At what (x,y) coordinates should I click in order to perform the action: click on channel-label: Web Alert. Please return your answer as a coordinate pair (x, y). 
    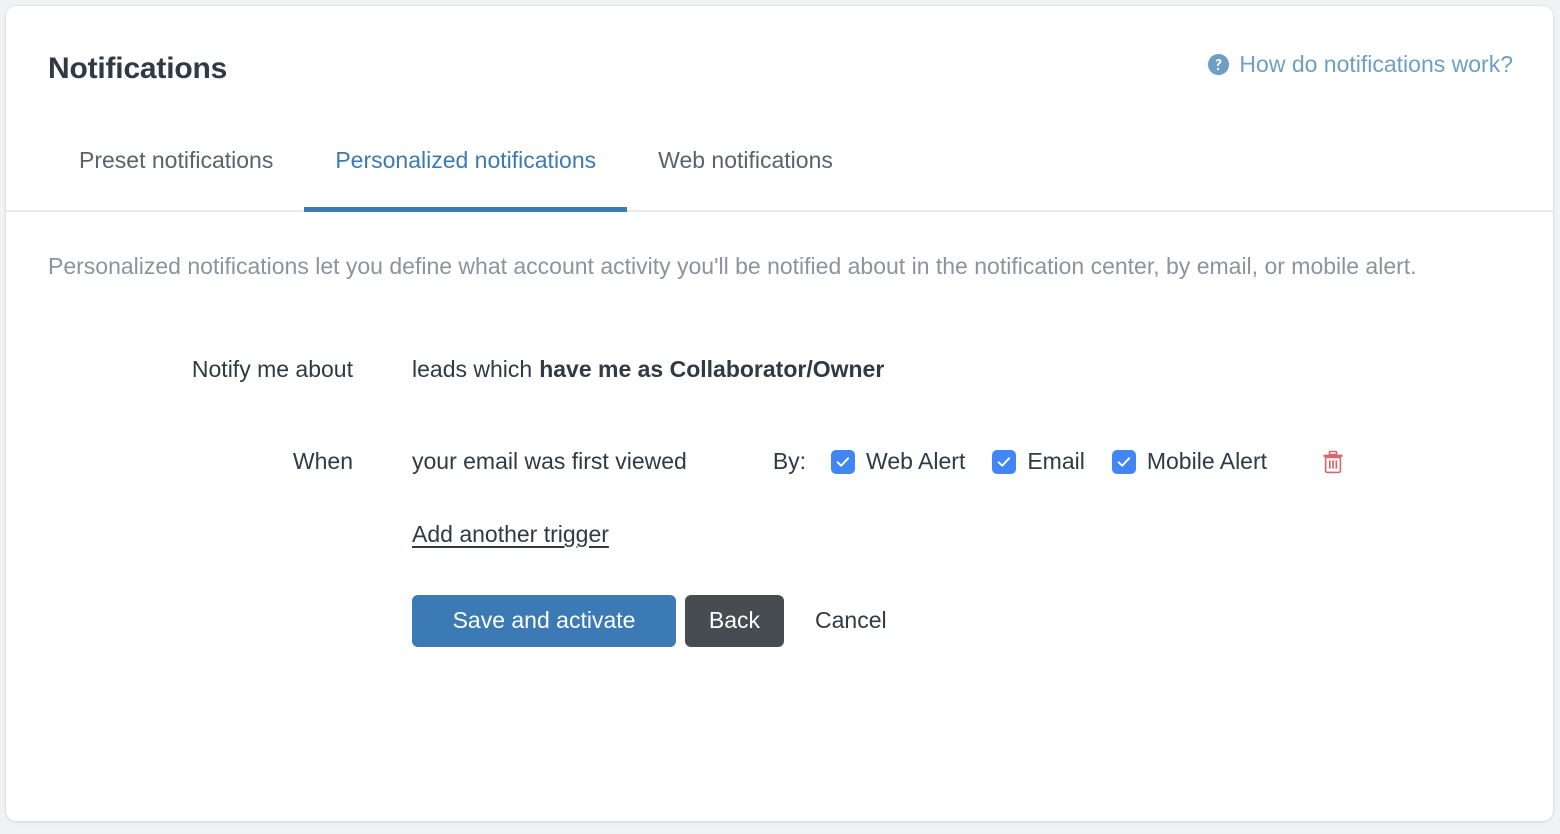
    Looking at the image, I should click on (916, 461).